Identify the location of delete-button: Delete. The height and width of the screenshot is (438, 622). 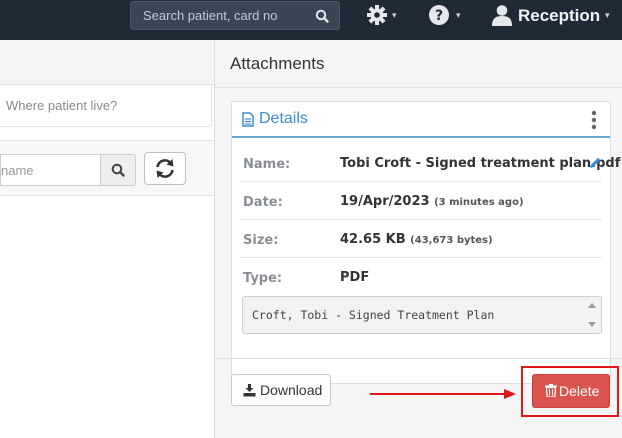
(571, 391).